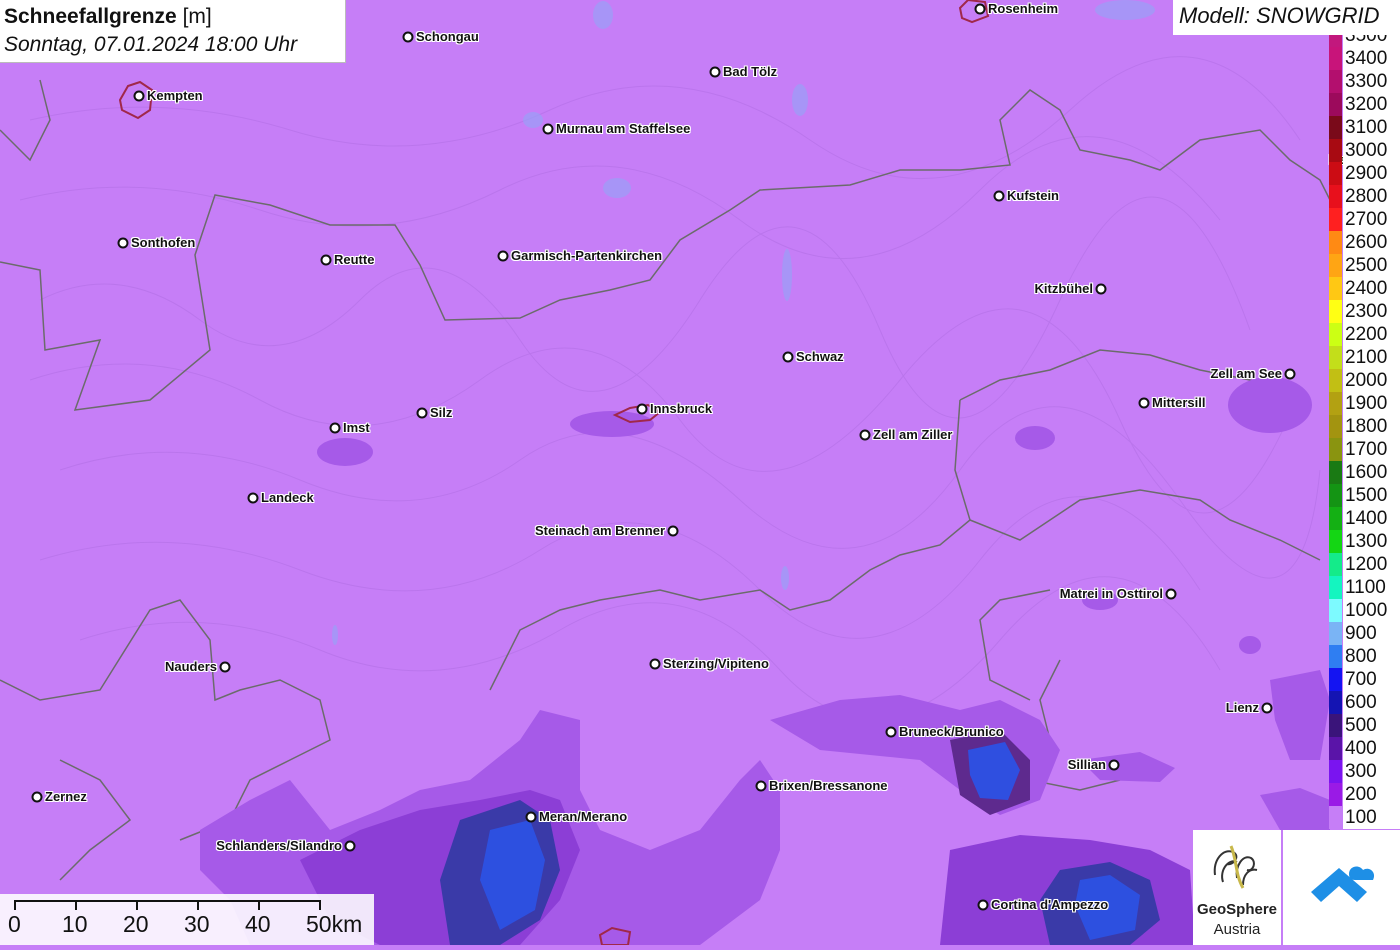 This screenshot has height=950, width=1400. What do you see at coordinates (14, 924) in the screenshot?
I see `scale-label: 0` at bounding box center [14, 924].